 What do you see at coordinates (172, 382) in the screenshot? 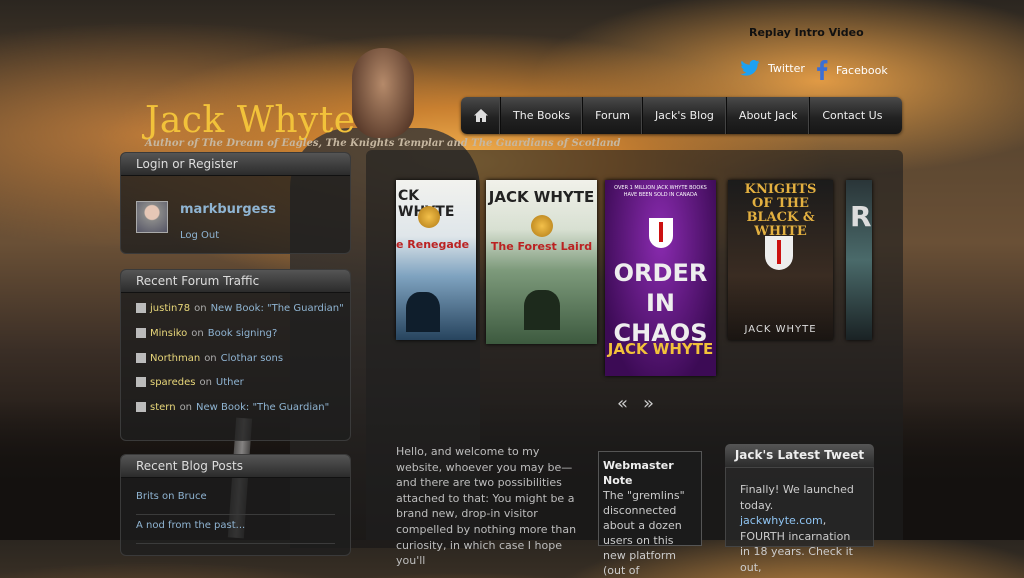
I see `forum-user-link: sparedes` at bounding box center [172, 382].